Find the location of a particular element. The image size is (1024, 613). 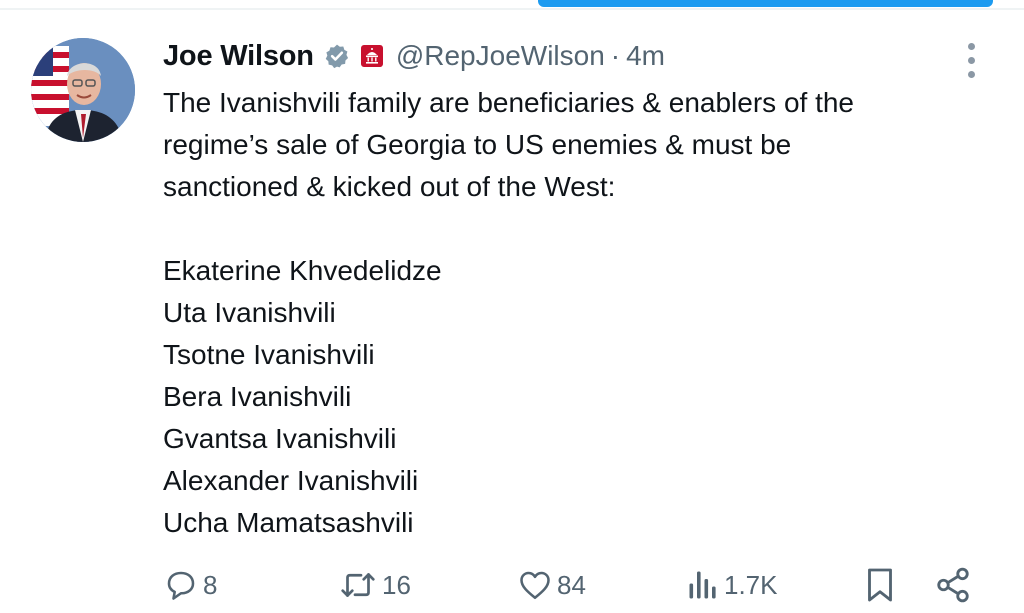

top-divider is located at coordinates (512, 9).